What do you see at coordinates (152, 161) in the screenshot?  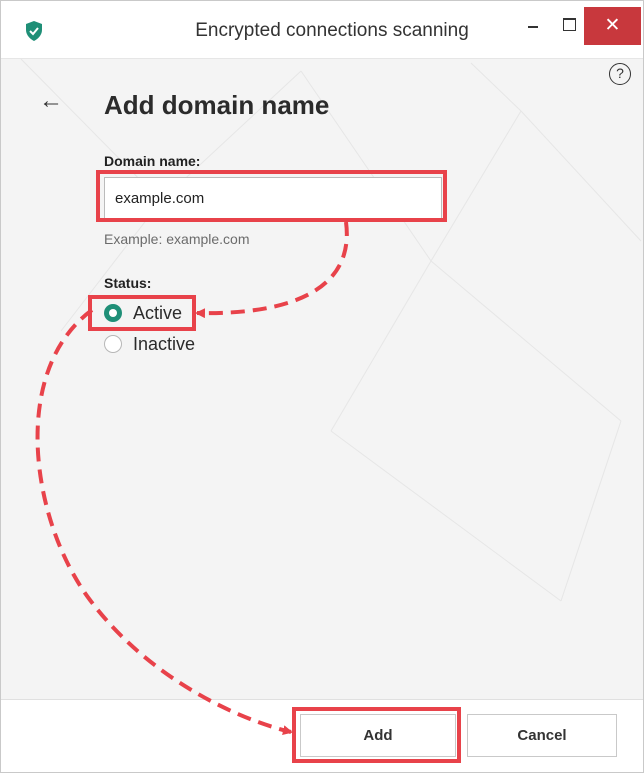 I see `domain-name-label: Domain name:` at bounding box center [152, 161].